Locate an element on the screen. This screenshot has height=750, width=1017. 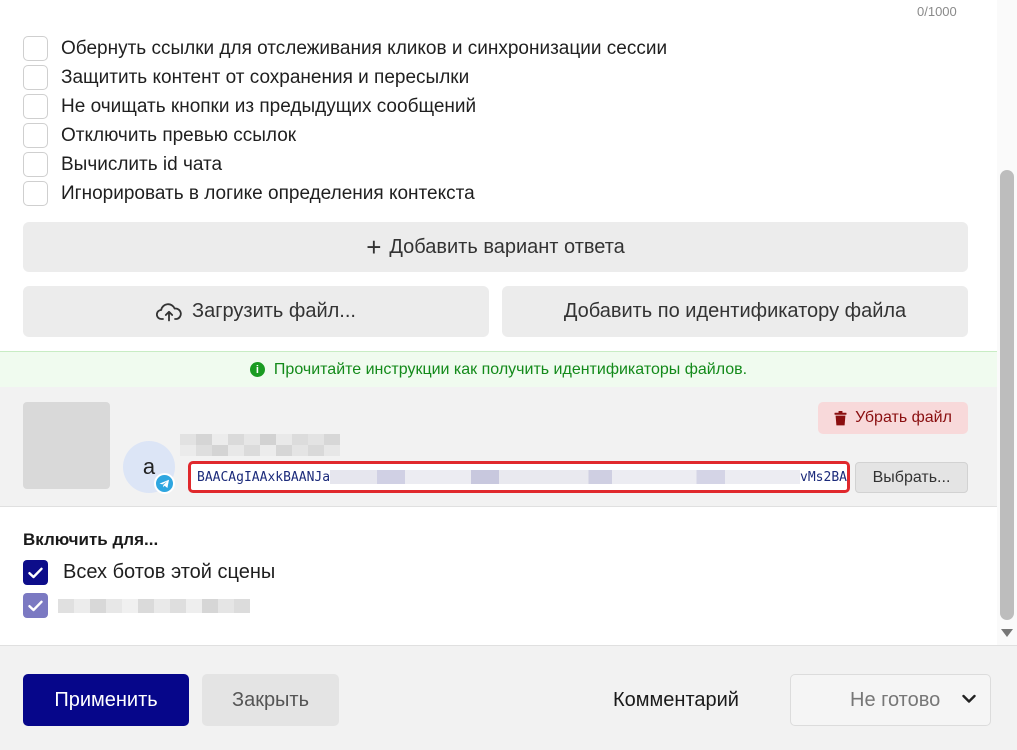
remove-file-button: Убрать файл is located at coordinates (893, 418).